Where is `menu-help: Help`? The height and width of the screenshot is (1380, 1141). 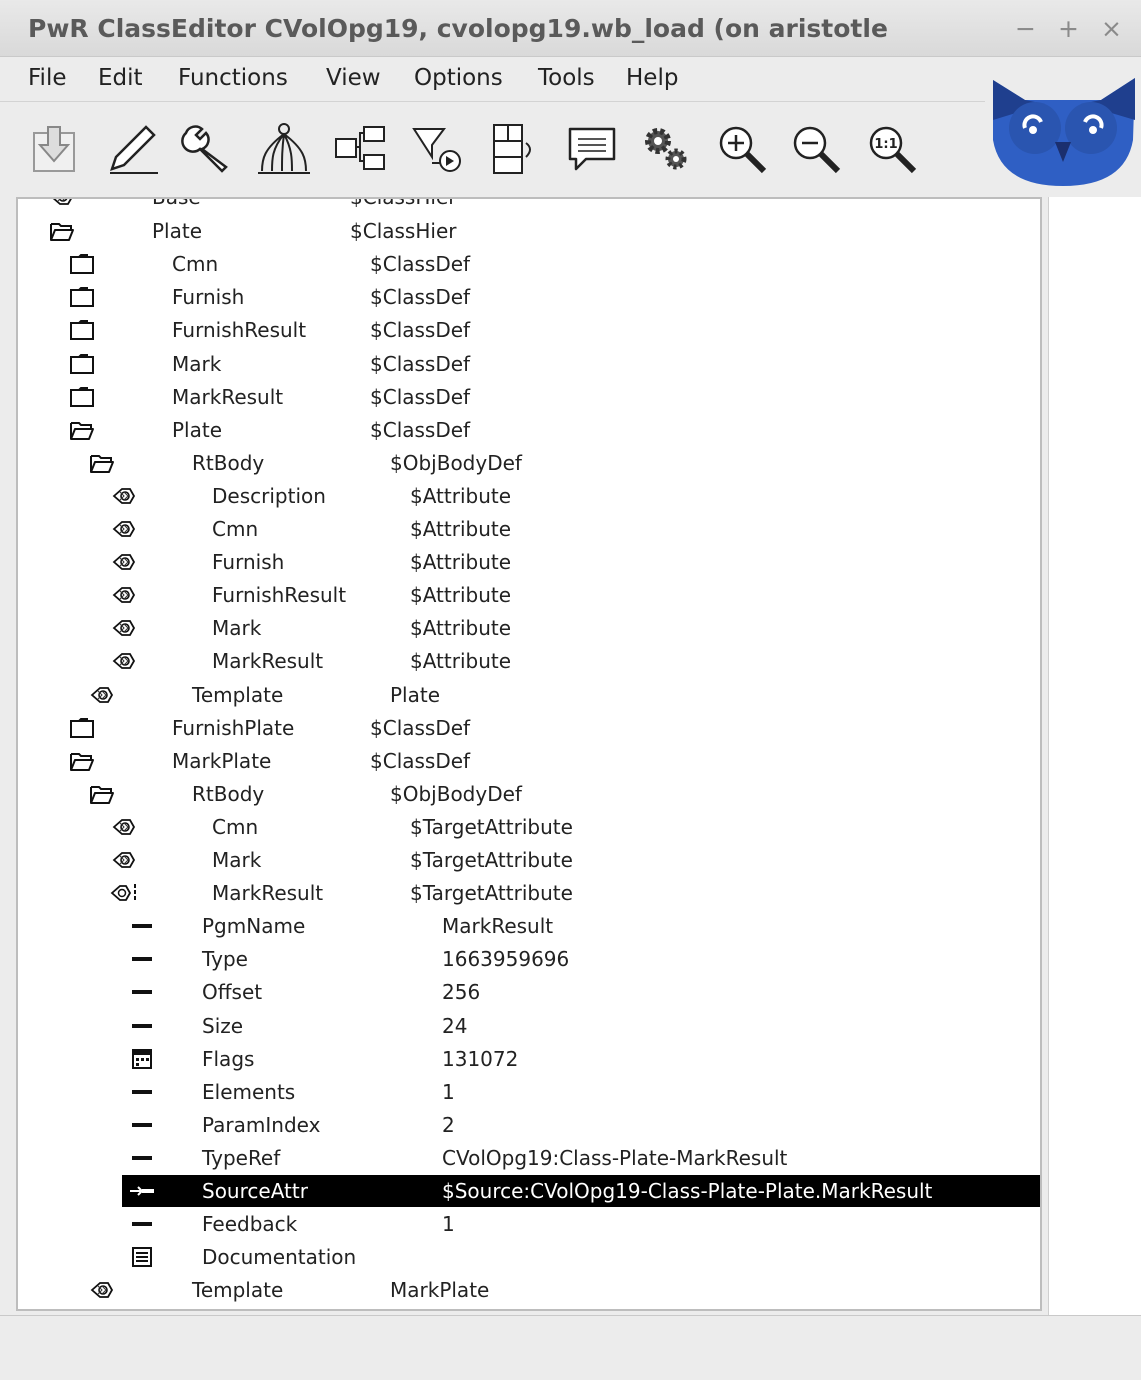
menu-help: Help is located at coordinates (652, 78).